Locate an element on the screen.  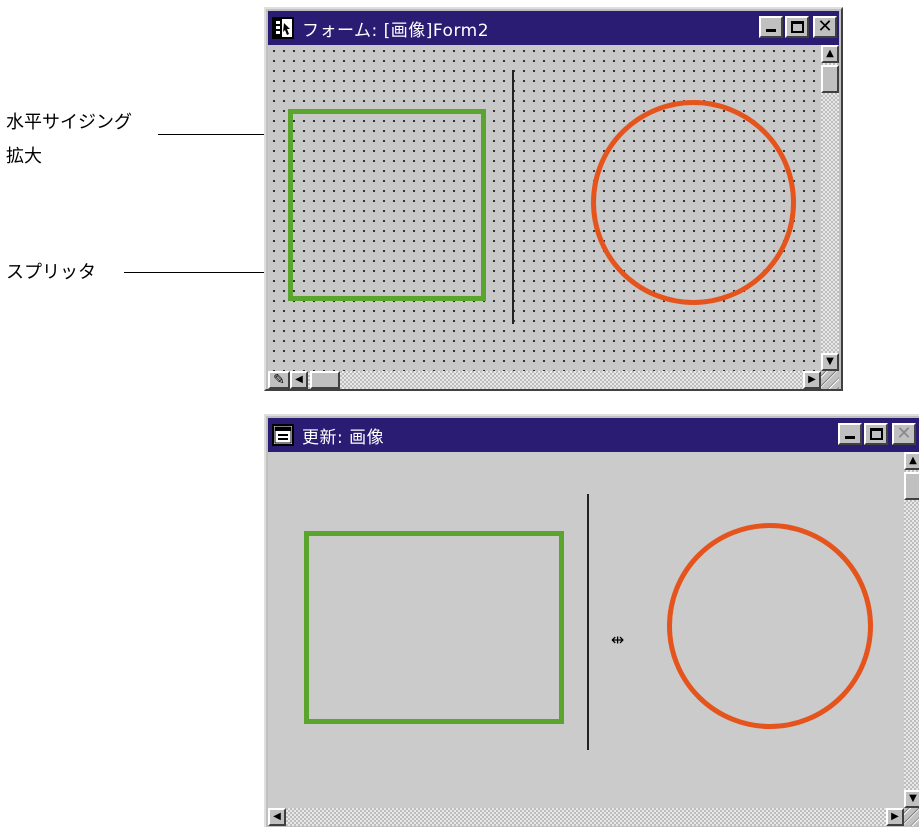
runtime-horizontal-scrollbar: ◀ ▶ is located at coordinates (586, 817).